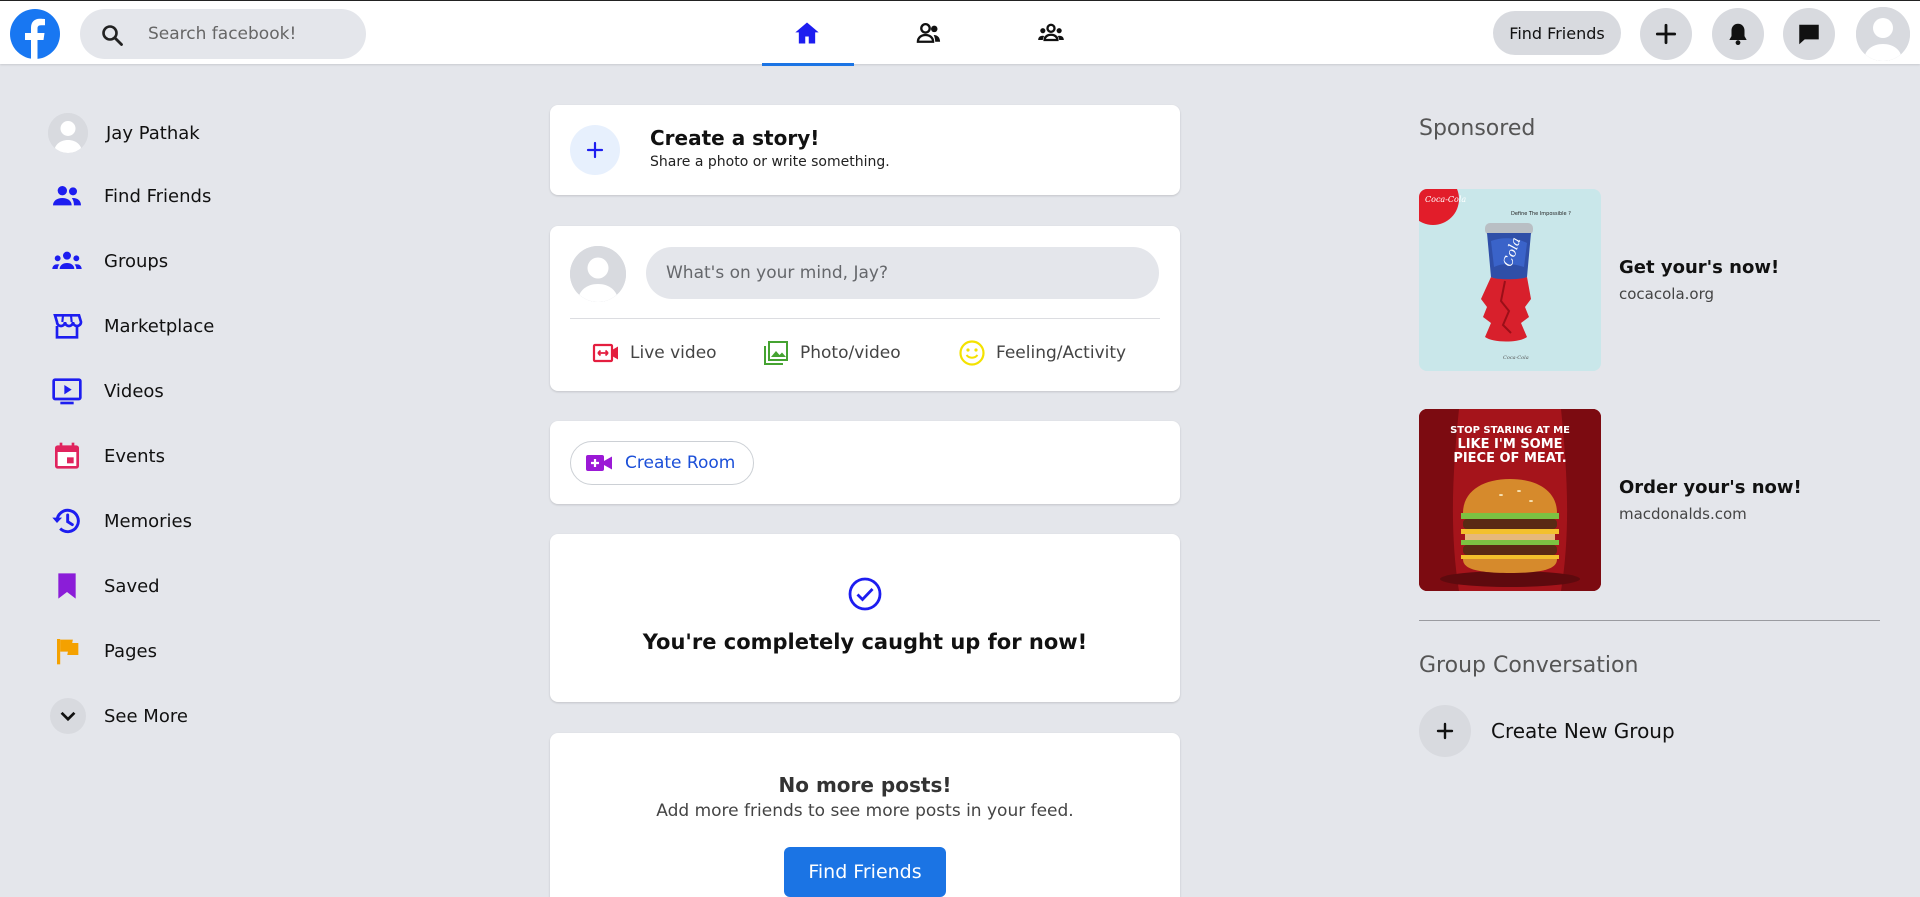 The width and height of the screenshot is (1920, 897). Describe the element at coordinates (1477, 128) in the screenshot. I see `sponsored-heading: Sponsored` at that location.